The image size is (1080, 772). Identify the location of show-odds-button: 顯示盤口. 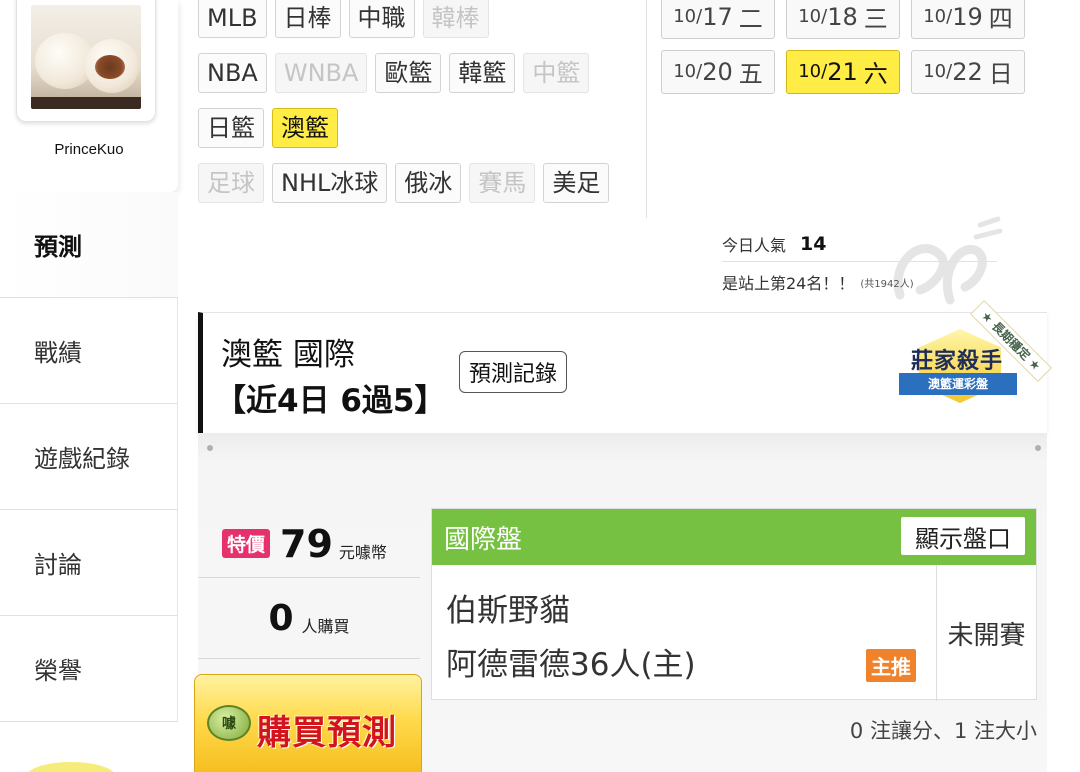
(963, 536).